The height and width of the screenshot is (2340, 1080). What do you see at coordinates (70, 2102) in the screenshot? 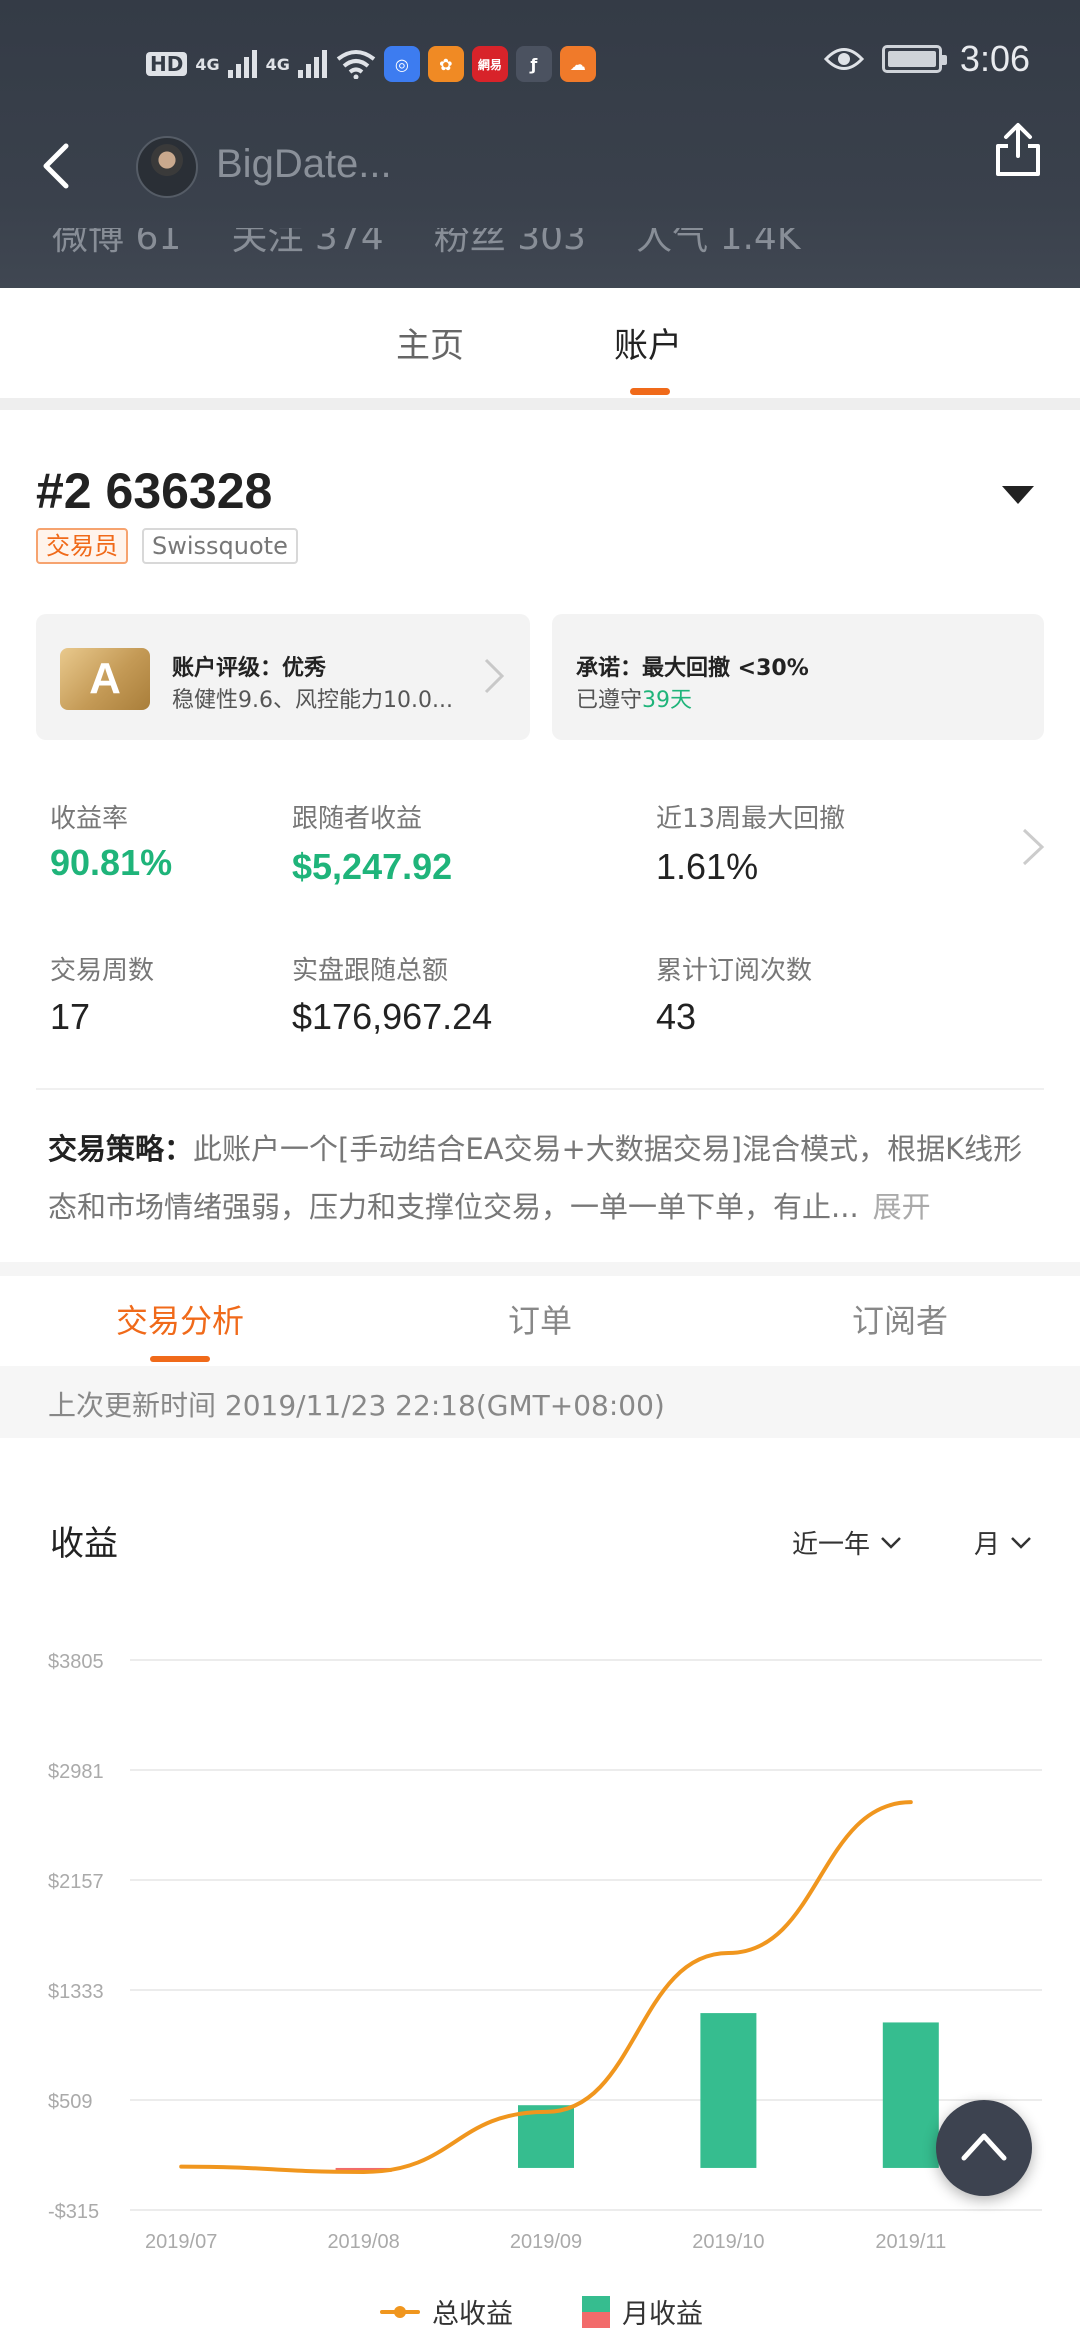
I see `y-tick-label: $509` at bounding box center [70, 2102].